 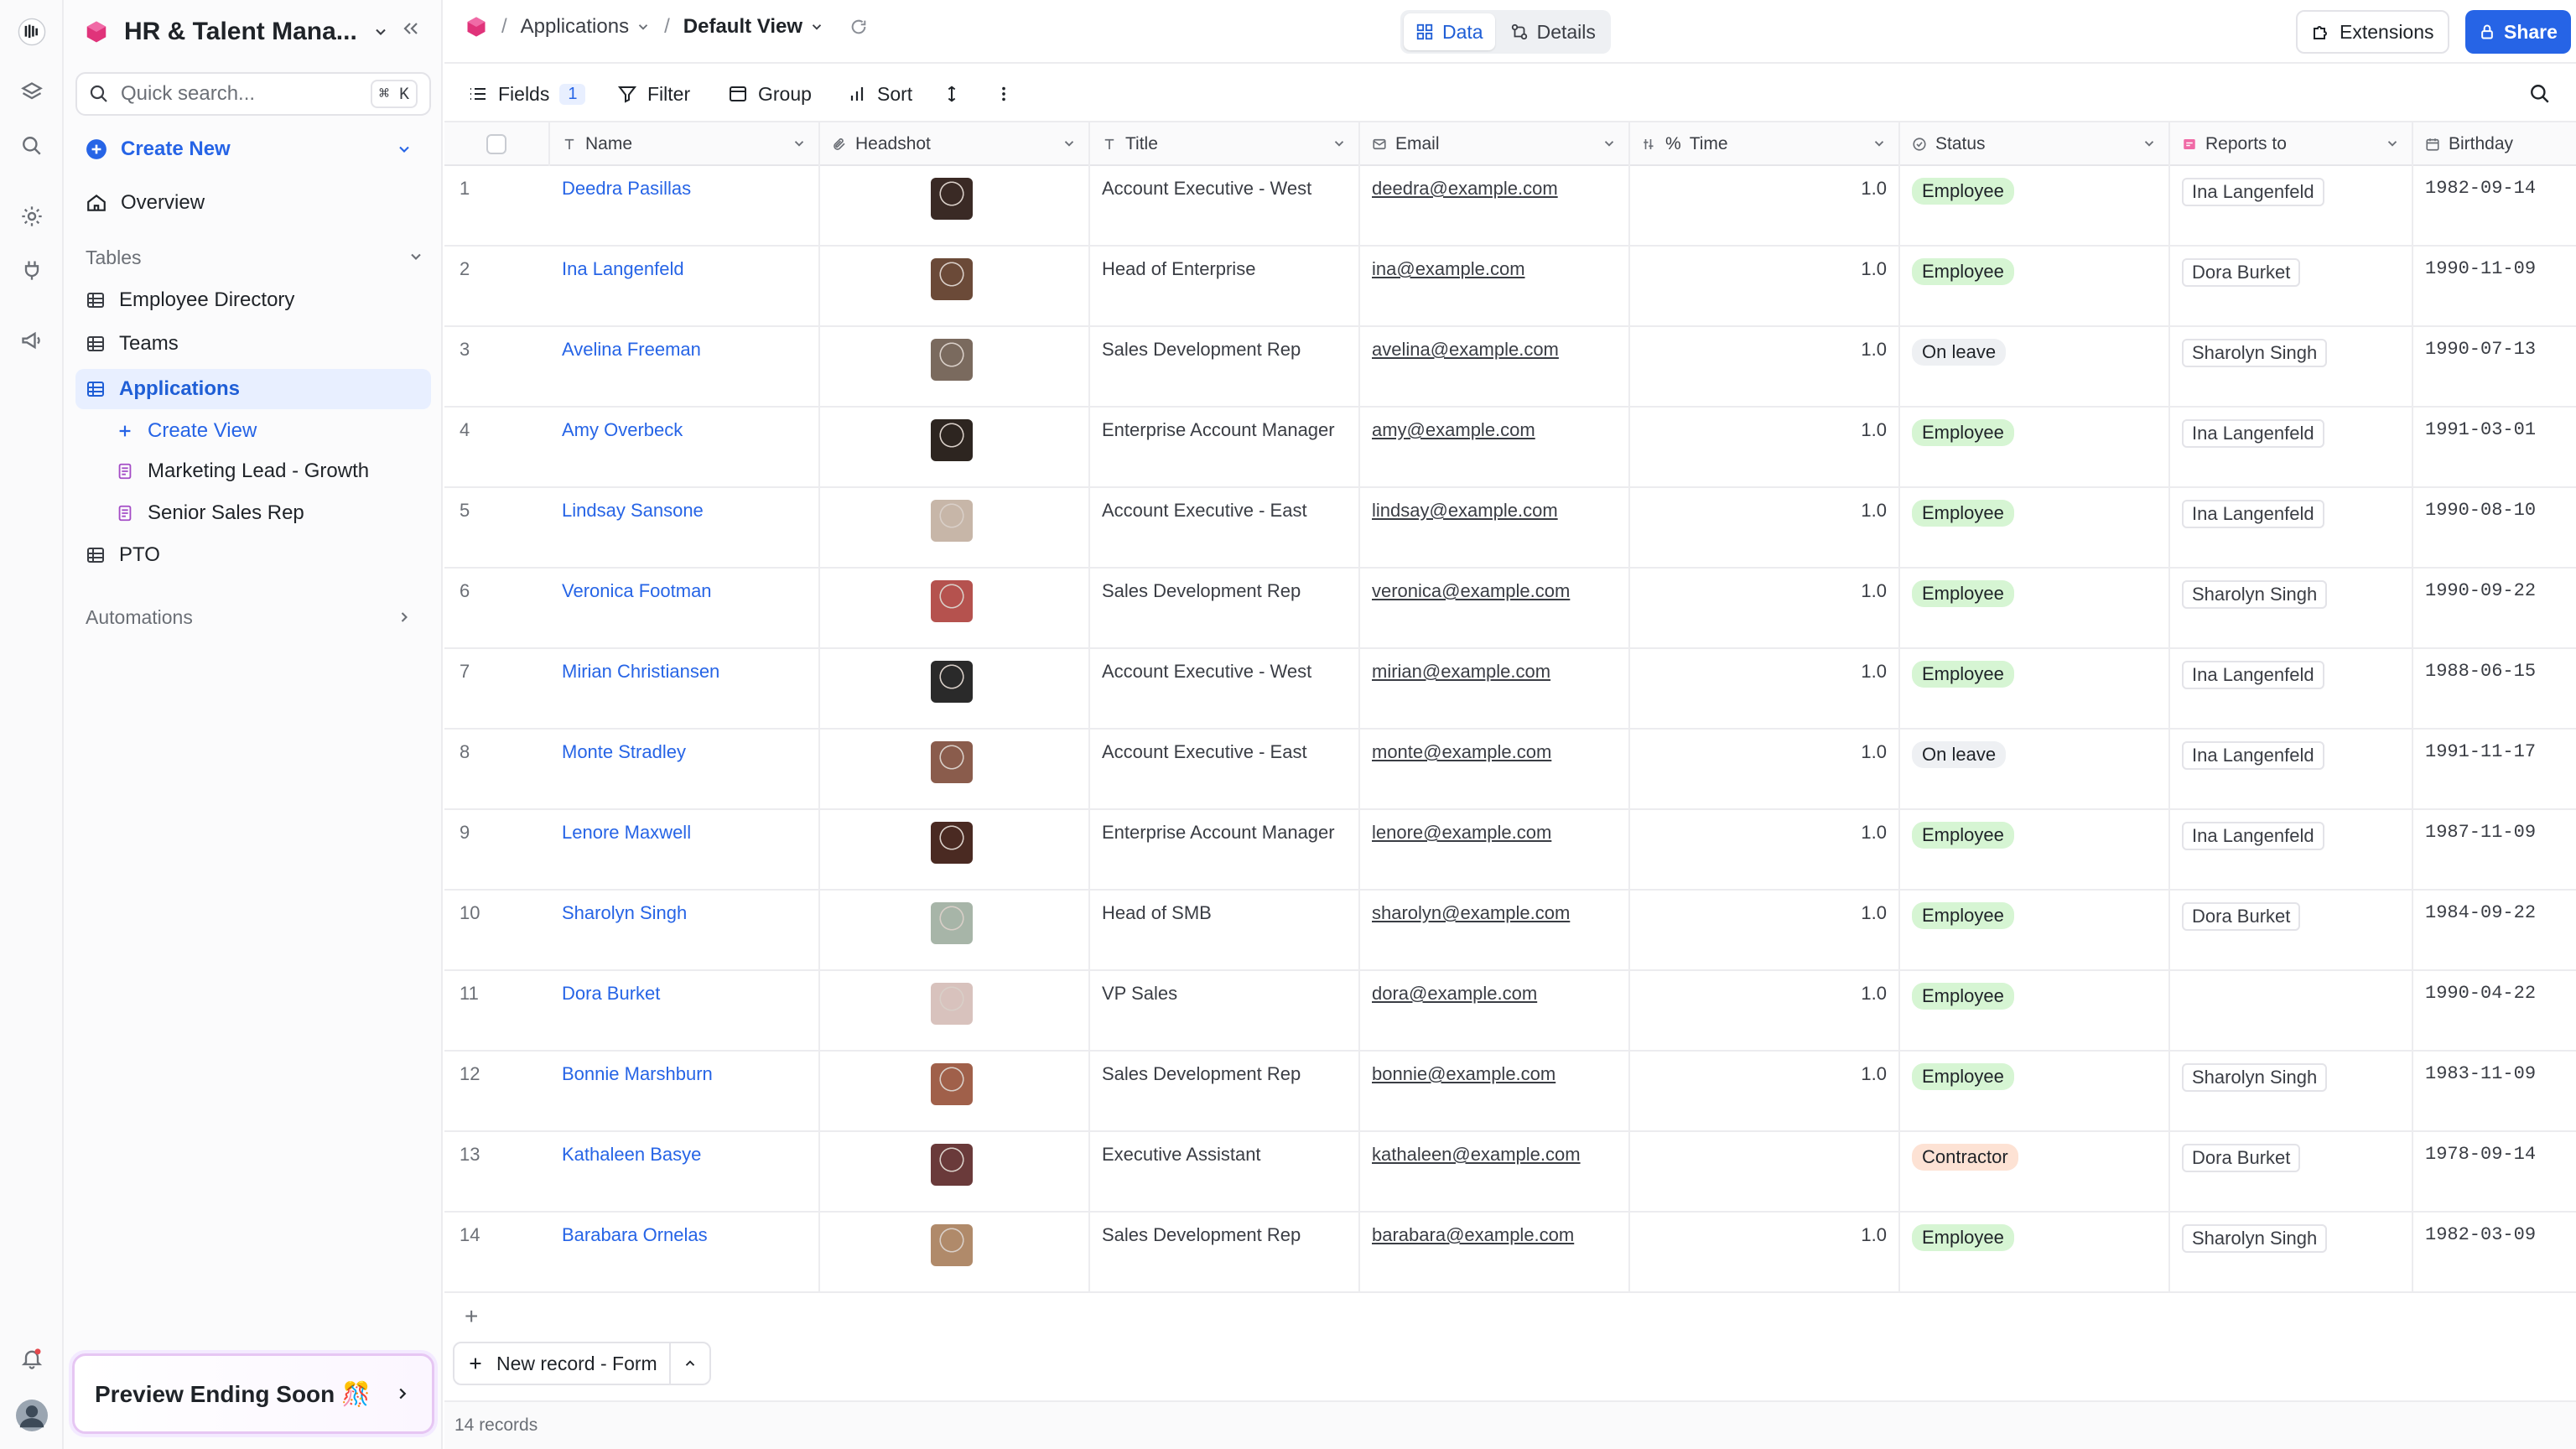 I want to click on cell-time, so click(x=1765, y=1172).